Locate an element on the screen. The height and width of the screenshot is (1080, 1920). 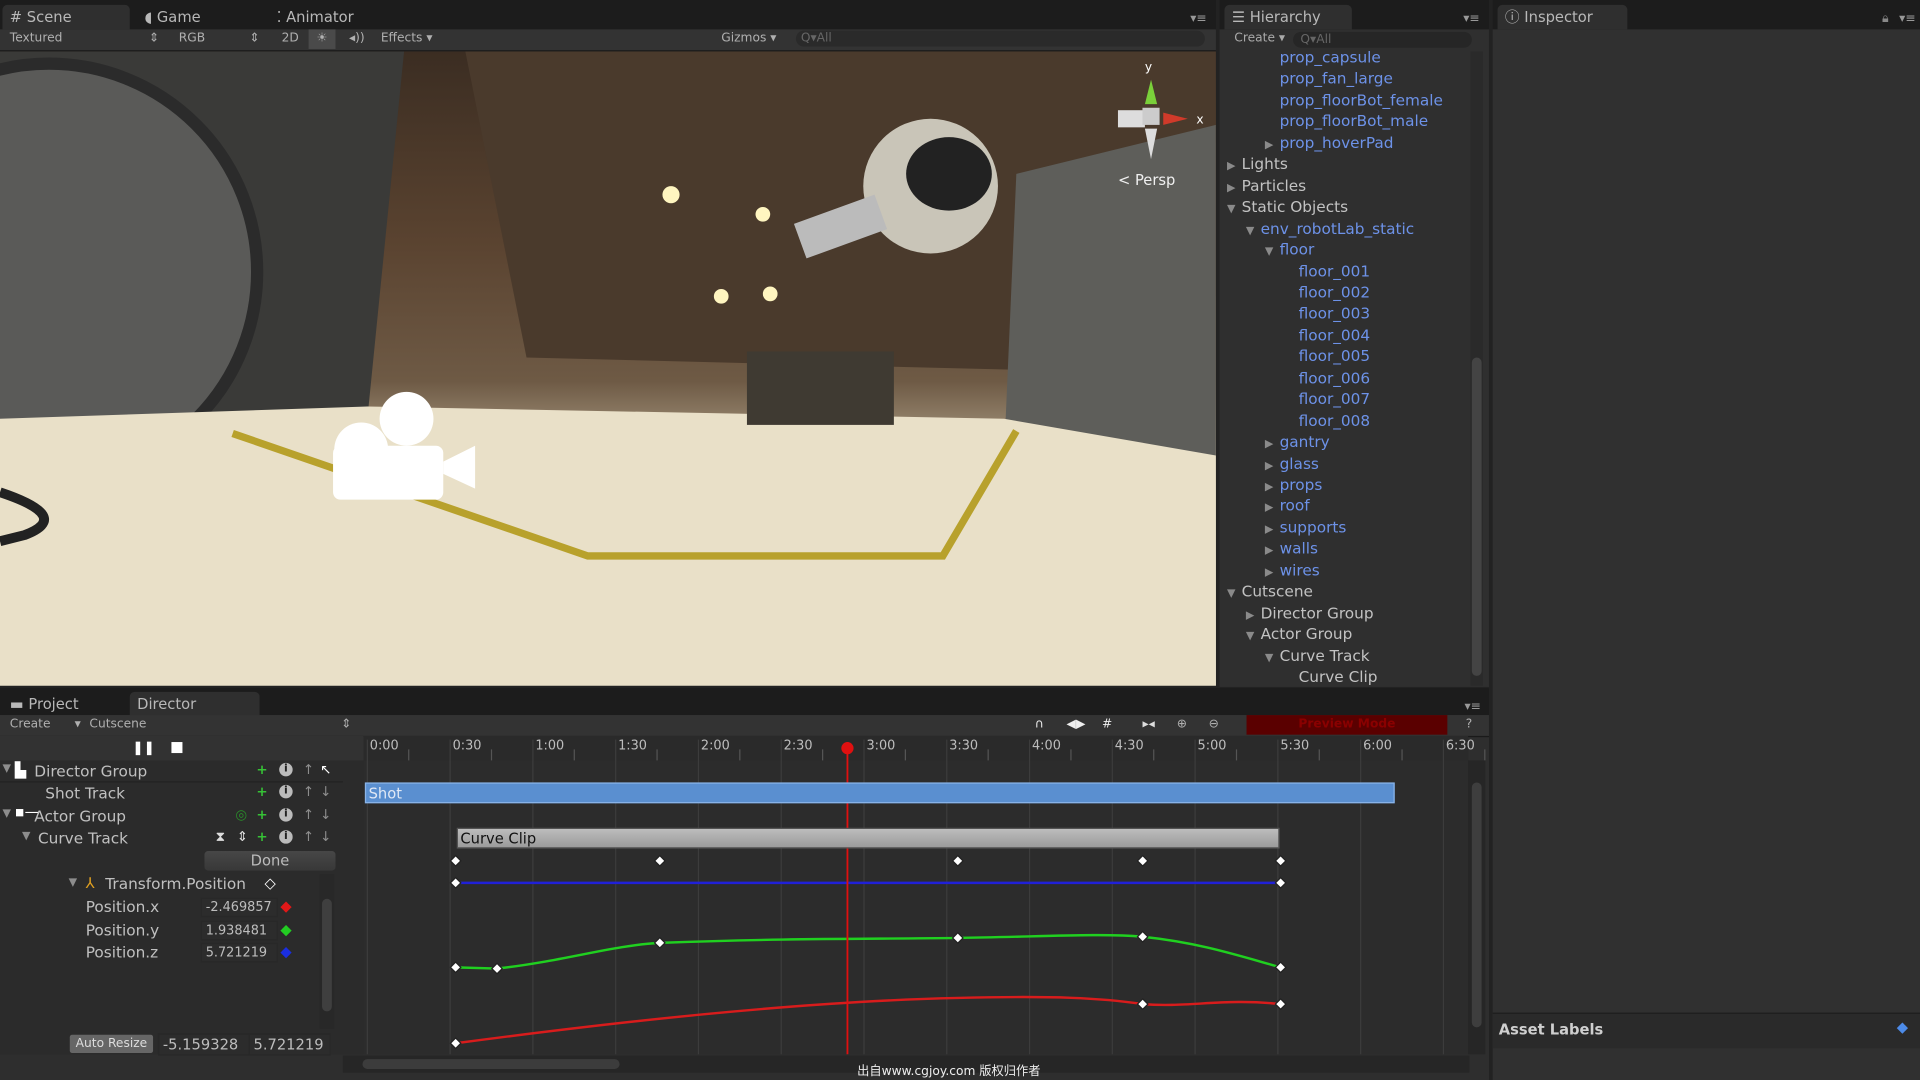
lock-icon: 🔒︎ is located at coordinates (1885, 18).